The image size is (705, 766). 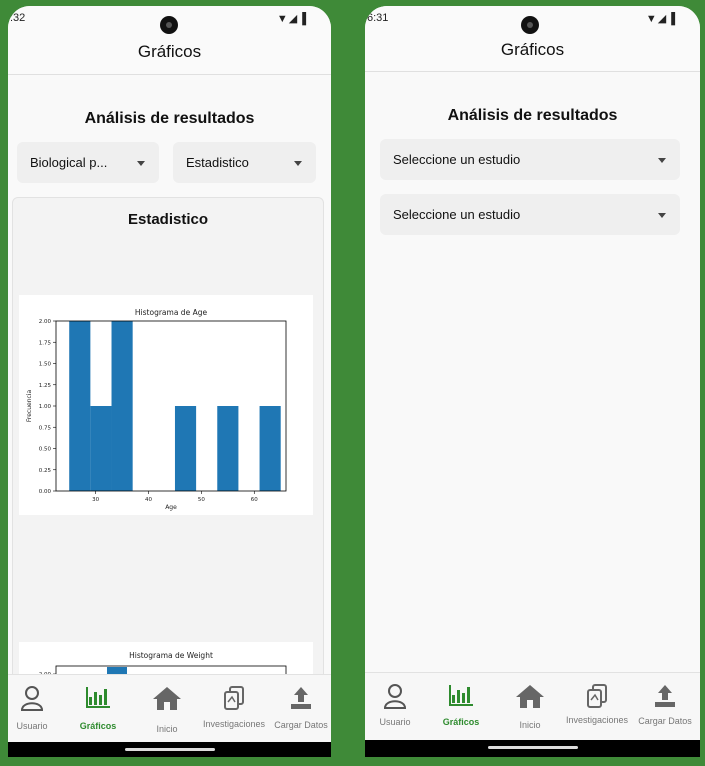 I want to click on y-tick-label: 1.00, so click(x=45, y=407).